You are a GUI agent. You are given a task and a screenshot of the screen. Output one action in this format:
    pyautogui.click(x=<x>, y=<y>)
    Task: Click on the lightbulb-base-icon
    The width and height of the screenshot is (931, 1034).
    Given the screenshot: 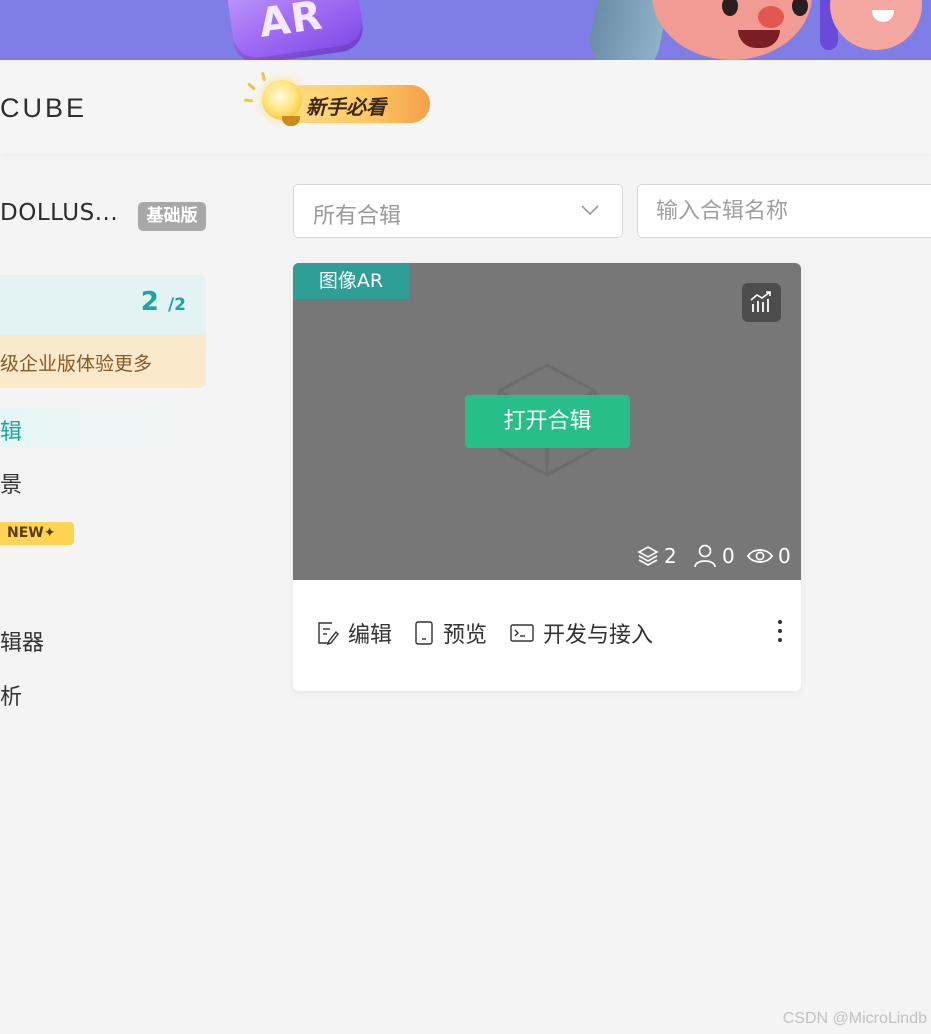 What is the action you would take?
    pyautogui.click(x=291, y=121)
    